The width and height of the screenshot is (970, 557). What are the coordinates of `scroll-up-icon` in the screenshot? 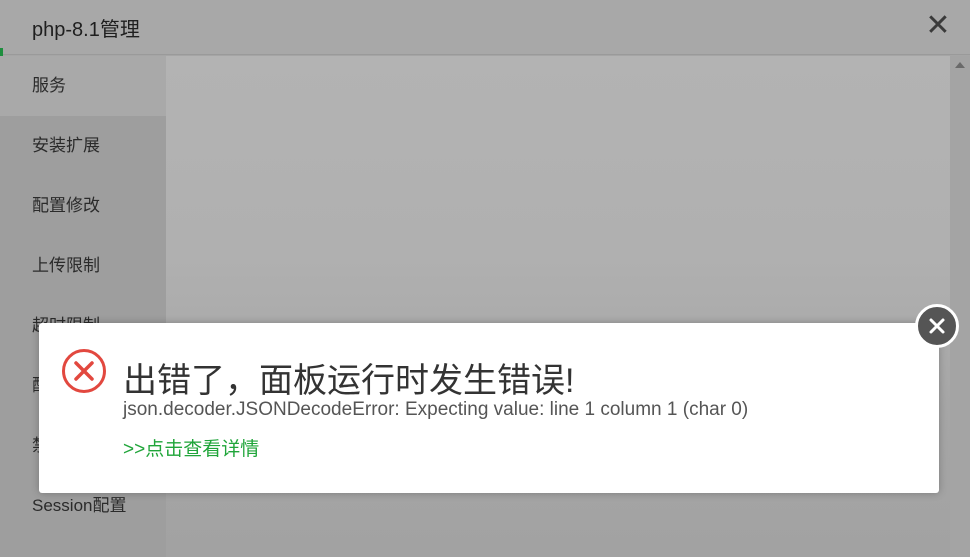 It's located at (960, 65).